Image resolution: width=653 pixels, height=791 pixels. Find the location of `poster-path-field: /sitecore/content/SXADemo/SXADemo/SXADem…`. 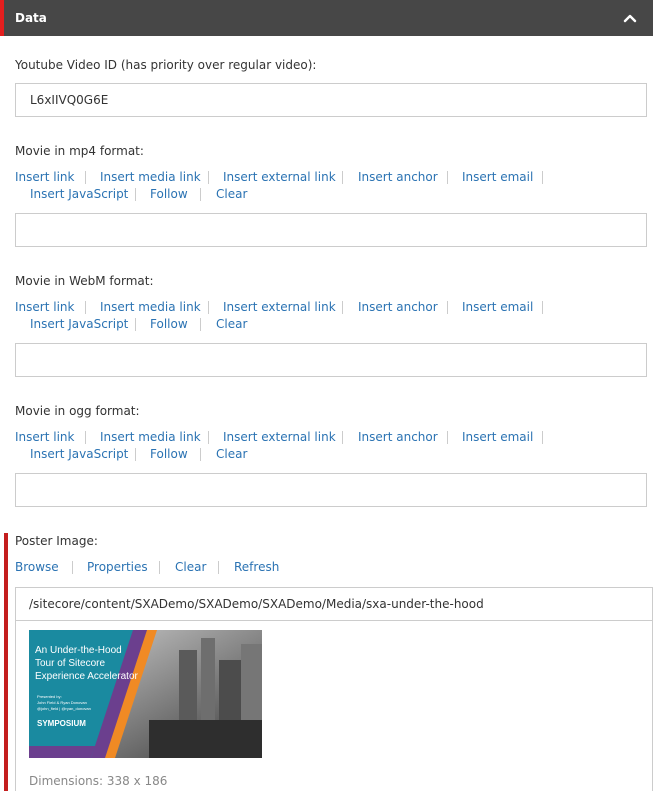

poster-path-field: /sitecore/content/SXADemo/SXADemo/SXADem… is located at coordinates (334, 603).